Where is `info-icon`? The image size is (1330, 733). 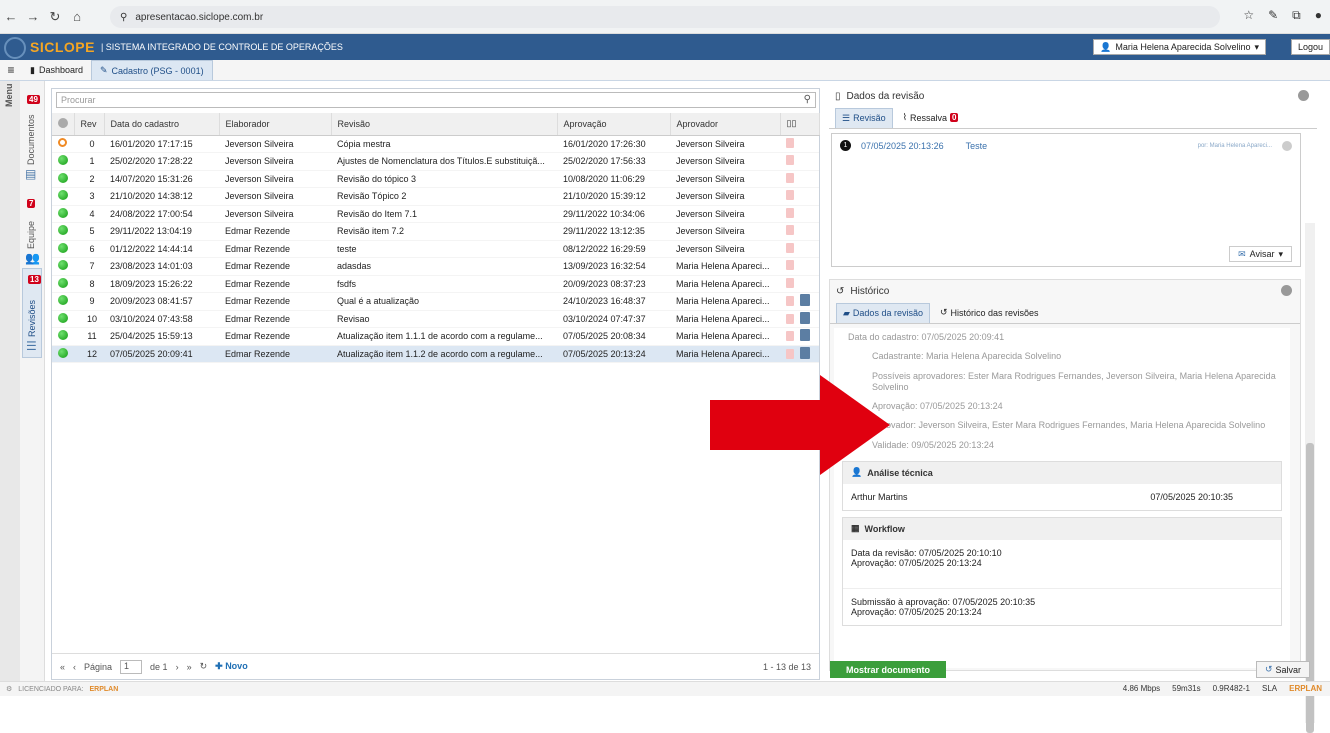
info-icon is located at coordinates (1287, 145).